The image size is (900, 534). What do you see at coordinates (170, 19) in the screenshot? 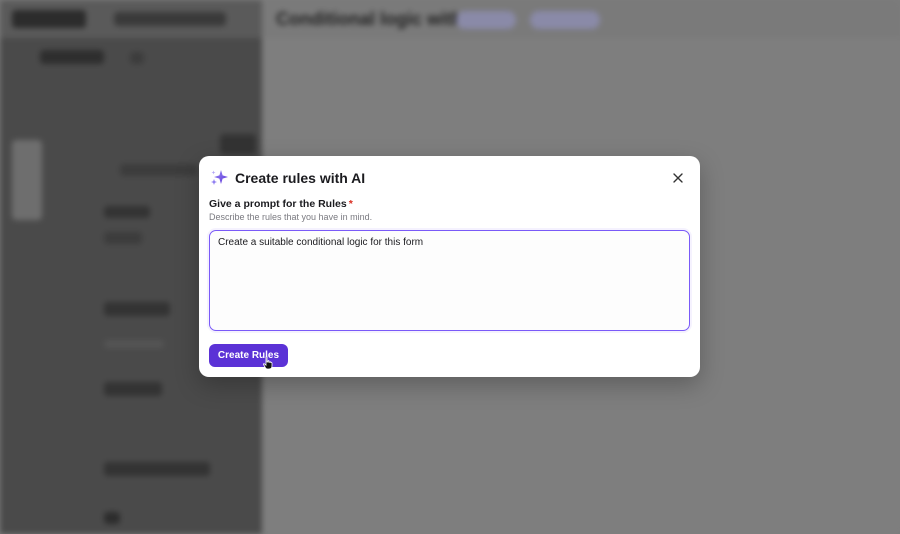
I see `bg-header-link` at bounding box center [170, 19].